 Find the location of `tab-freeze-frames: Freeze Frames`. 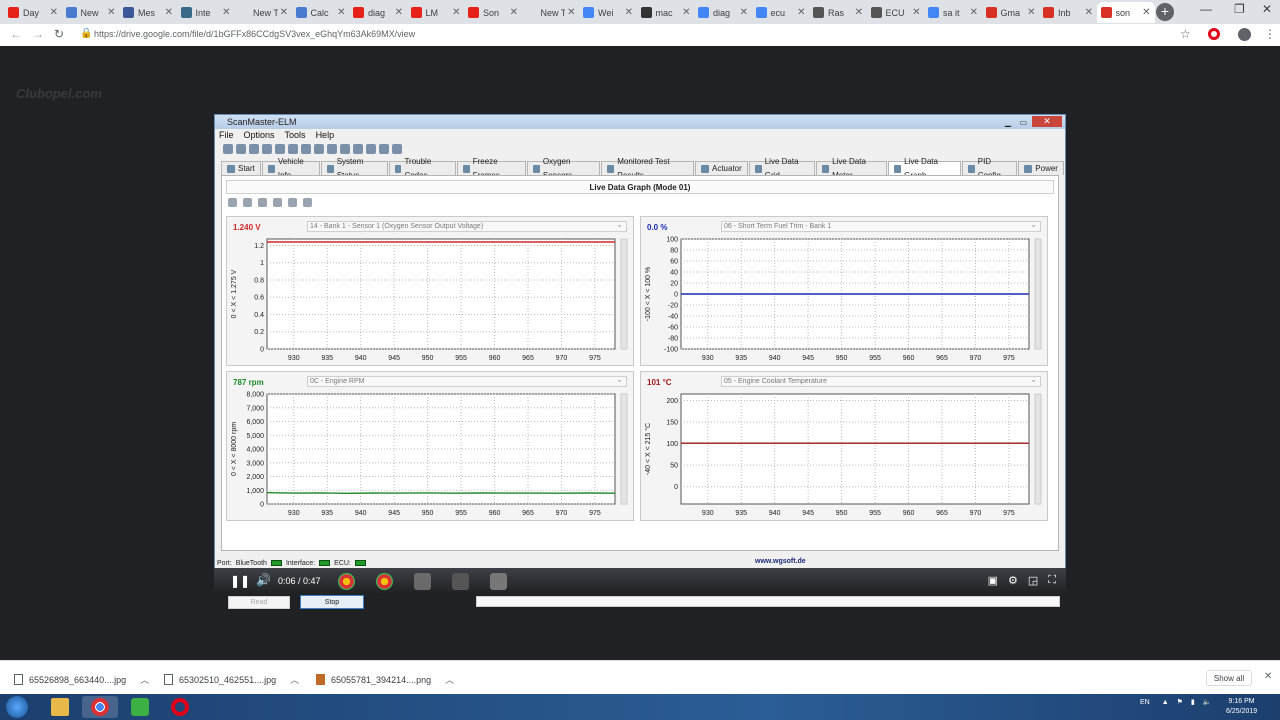

tab-freeze-frames: Freeze Frames is located at coordinates (491, 168).